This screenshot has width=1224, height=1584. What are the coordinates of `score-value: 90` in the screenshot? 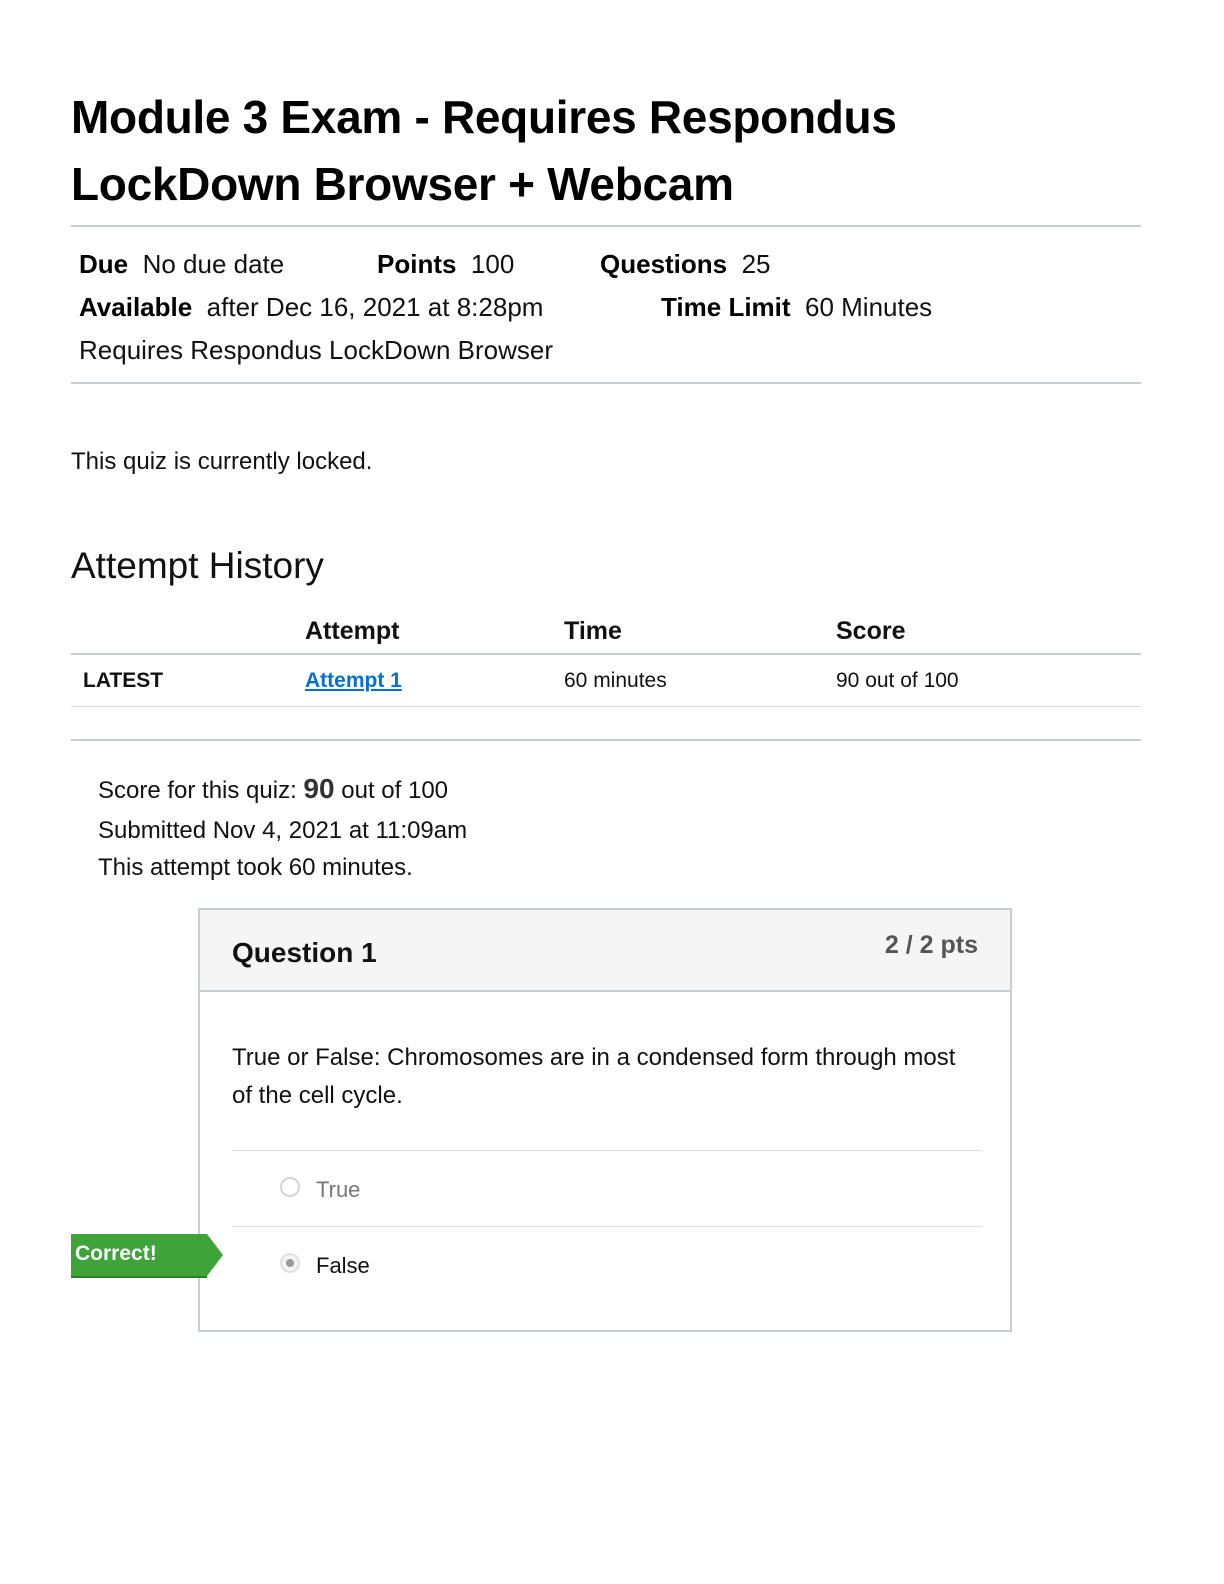 It's located at (319, 788).